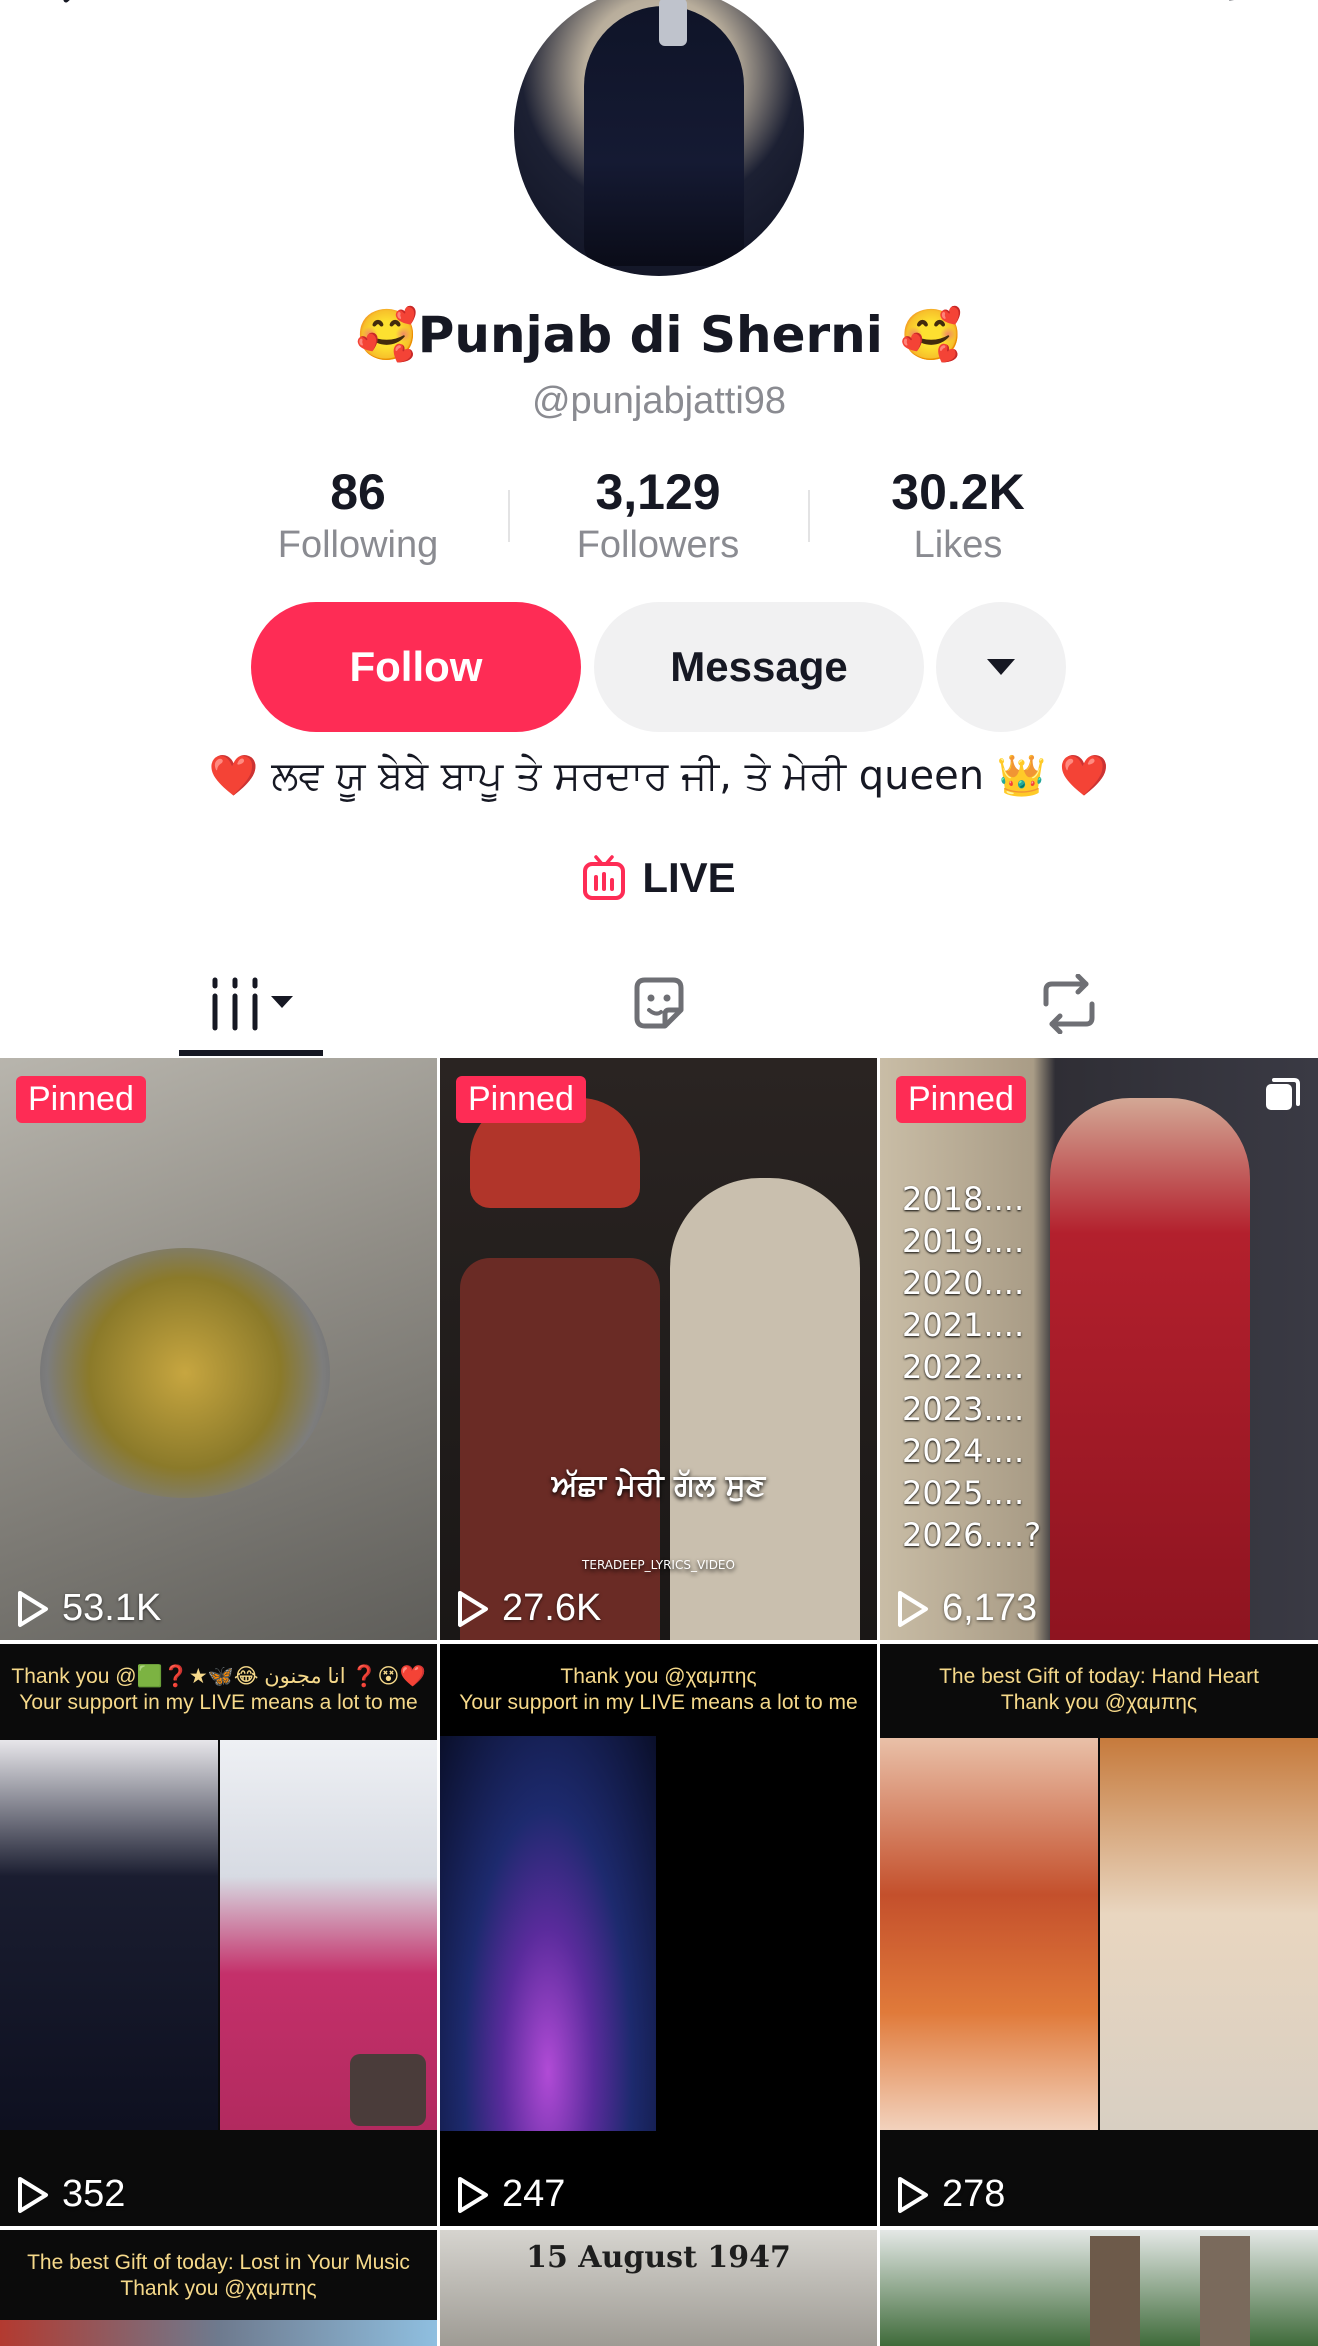 This screenshot has height=2346, width=1318. What do you see at coordinates (958, 545) in the screenshot?
I see `likes-label: Likes` at bounding box center [958, 545].